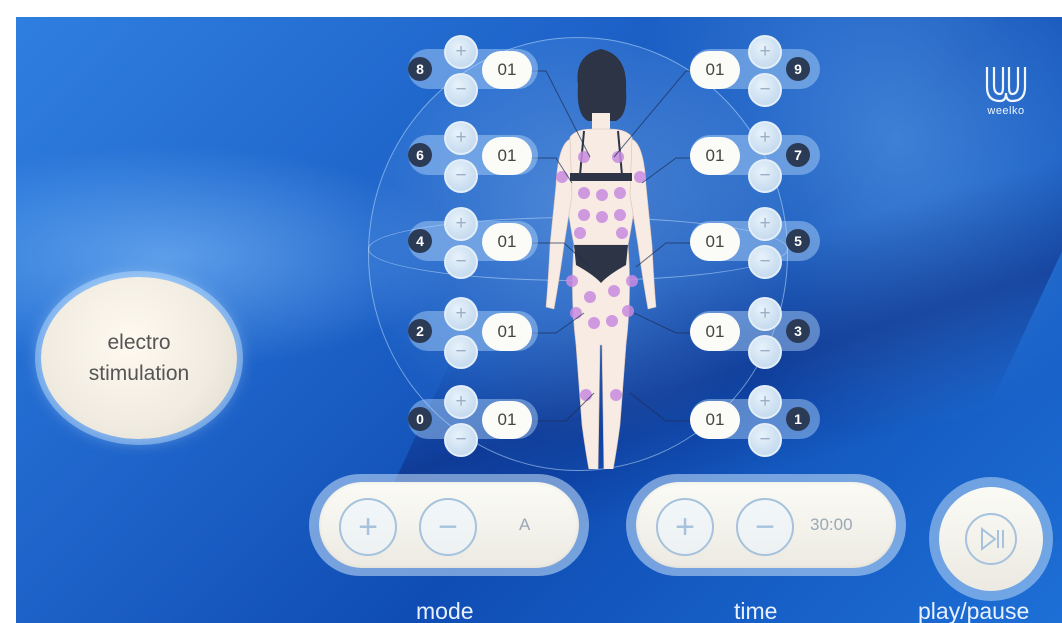 The height and width of the screenshot is (623, 1062). Describe the element at coordinates (765, 314) in the screenshot. I see `channel-3-plus-button: +` at that location.